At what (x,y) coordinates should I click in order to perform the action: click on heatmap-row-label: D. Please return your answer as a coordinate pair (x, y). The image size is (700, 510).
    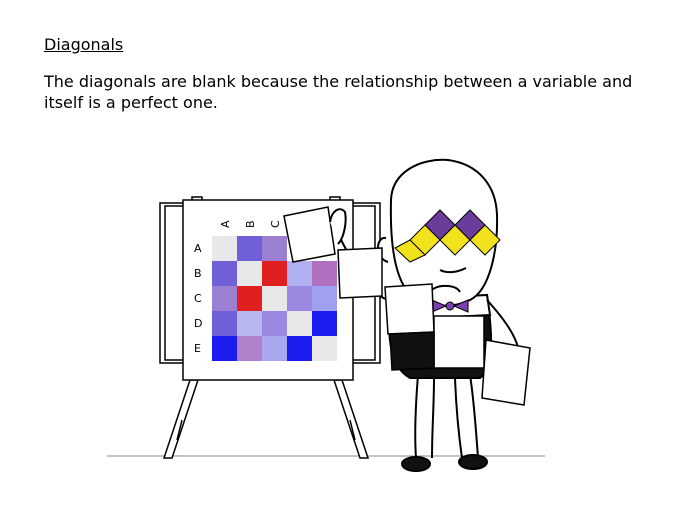
    Looking at the image, I should click on (198, 323).